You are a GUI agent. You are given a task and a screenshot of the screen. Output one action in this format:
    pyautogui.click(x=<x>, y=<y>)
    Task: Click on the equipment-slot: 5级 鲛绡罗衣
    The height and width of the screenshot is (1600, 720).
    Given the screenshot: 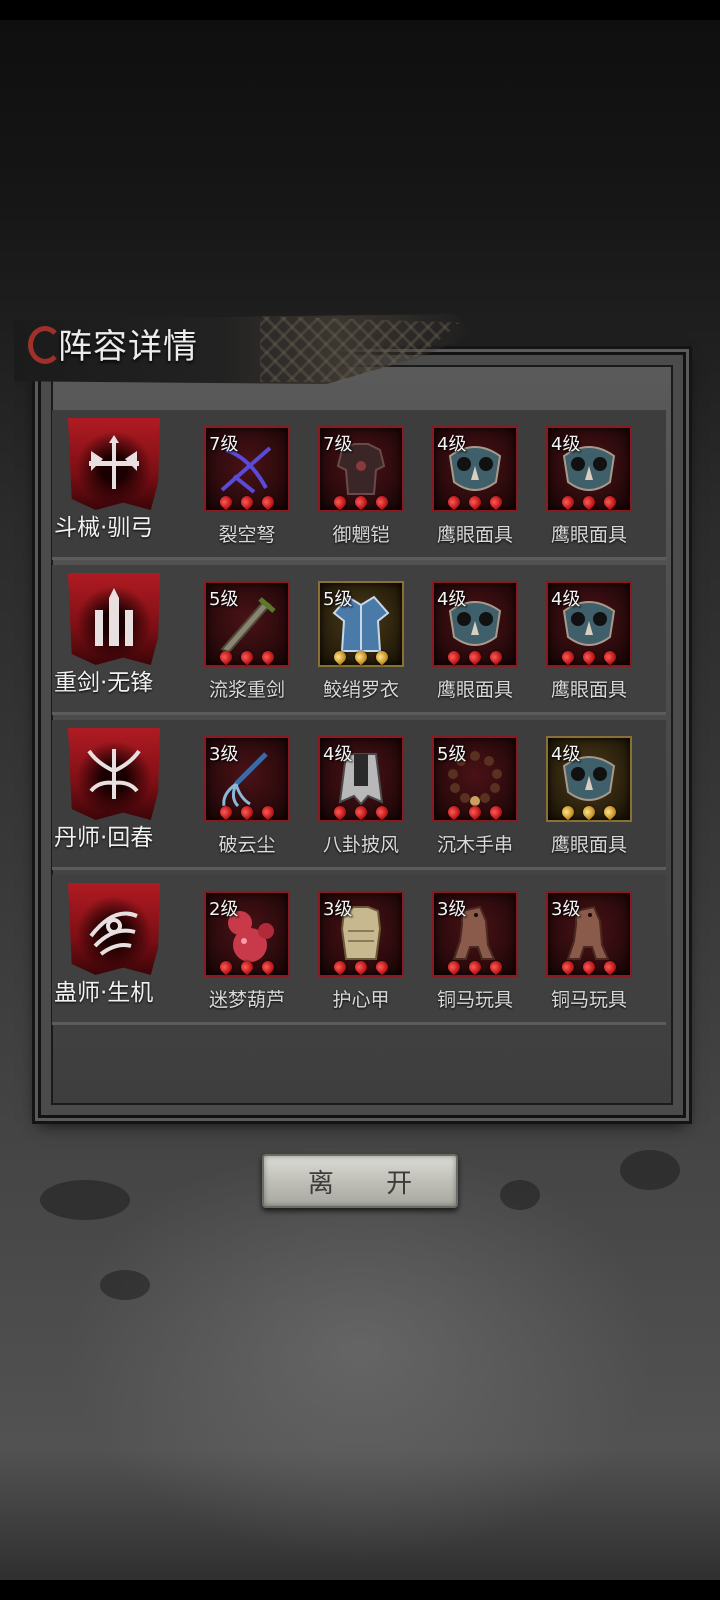 What is the action you would take?
    pyautogui.click(x=361, y=644)
    